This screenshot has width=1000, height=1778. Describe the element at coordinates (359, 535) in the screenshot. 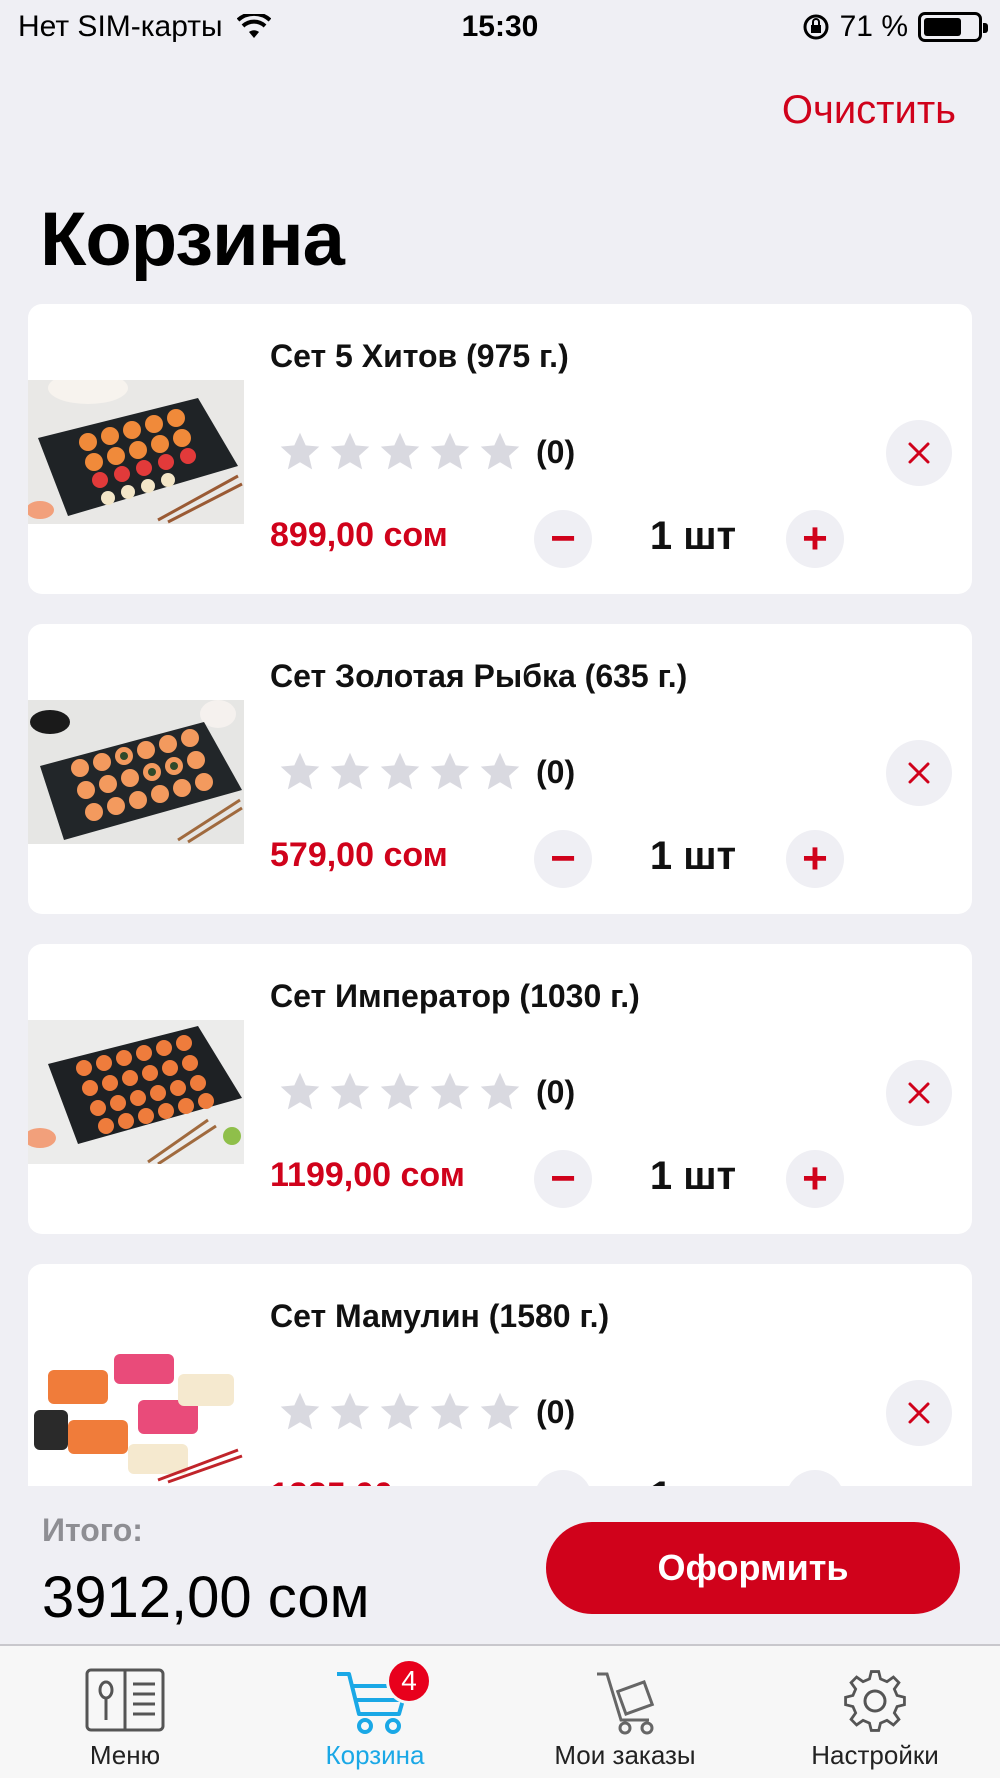

I see `item-price: 899,00 сом` at that location.